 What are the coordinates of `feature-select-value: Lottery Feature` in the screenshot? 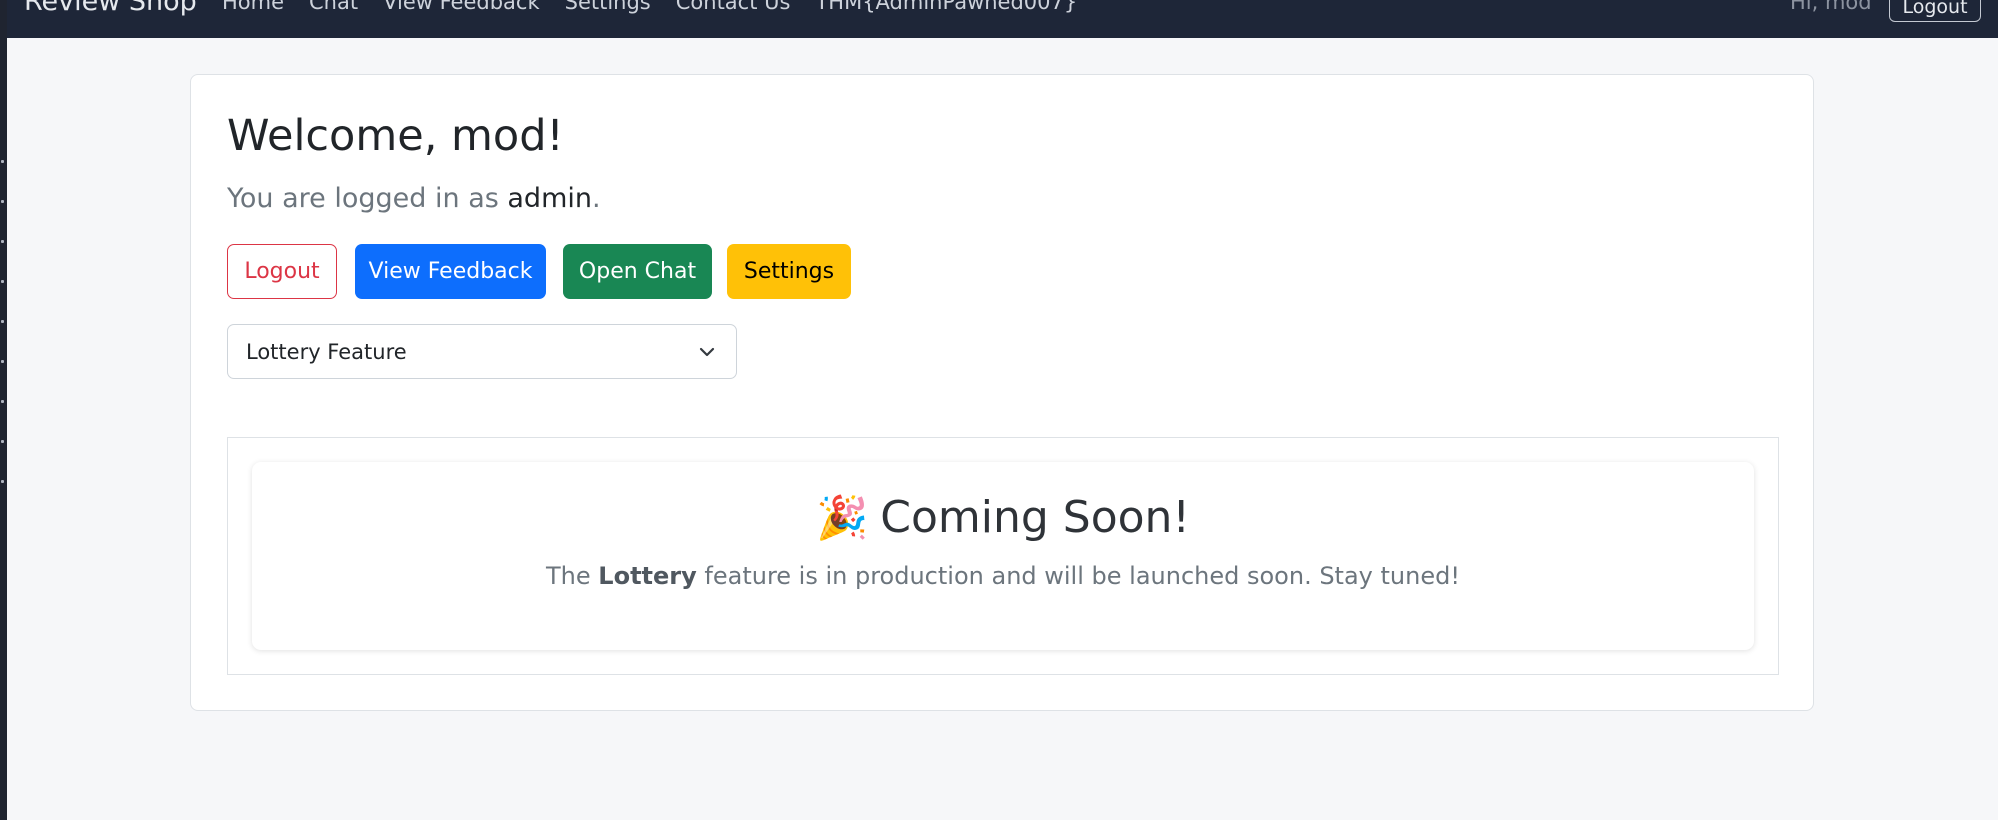 It's located at (326, 351).